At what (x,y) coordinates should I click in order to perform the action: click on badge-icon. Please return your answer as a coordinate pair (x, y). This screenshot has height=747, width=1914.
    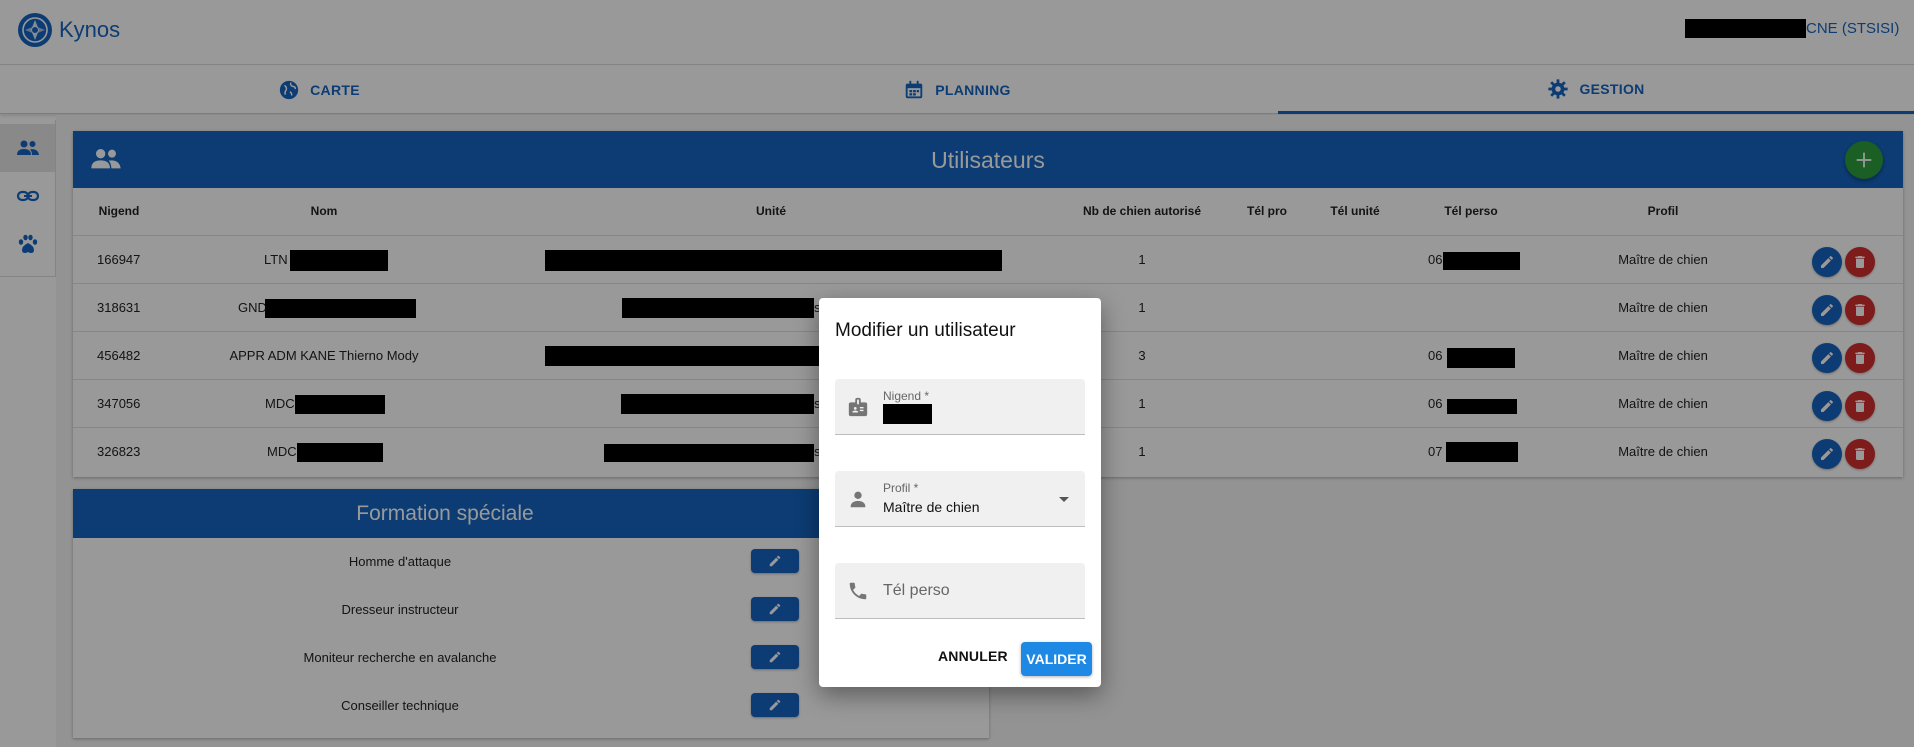
    Looking at the image, I should click on (858, 407).